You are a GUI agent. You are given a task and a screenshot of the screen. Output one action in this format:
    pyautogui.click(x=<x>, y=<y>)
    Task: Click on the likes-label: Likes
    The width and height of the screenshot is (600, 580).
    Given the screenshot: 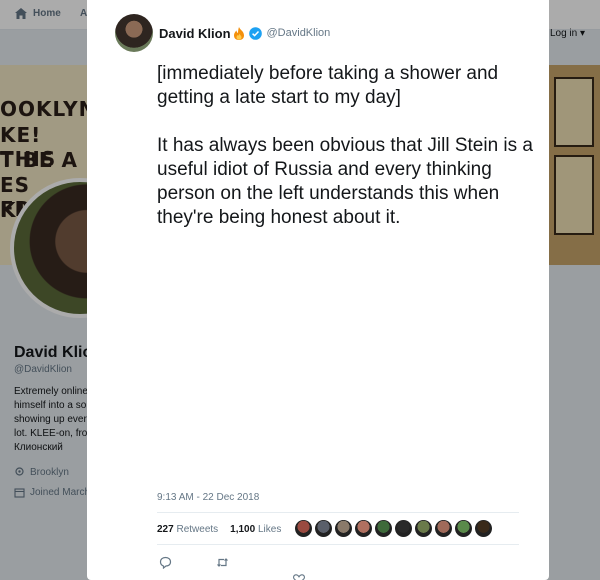 What is the action you would take?
    pyautogui.click(x=269, y=529)
    